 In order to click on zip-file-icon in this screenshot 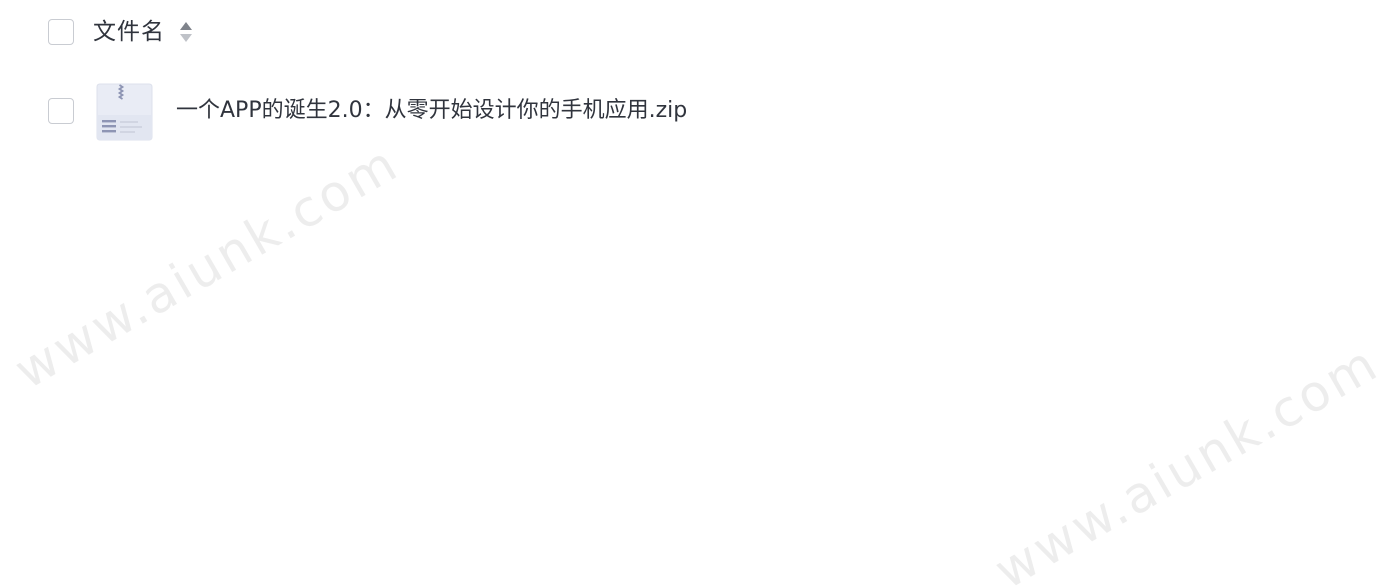, I will do `click(124, 112)`.